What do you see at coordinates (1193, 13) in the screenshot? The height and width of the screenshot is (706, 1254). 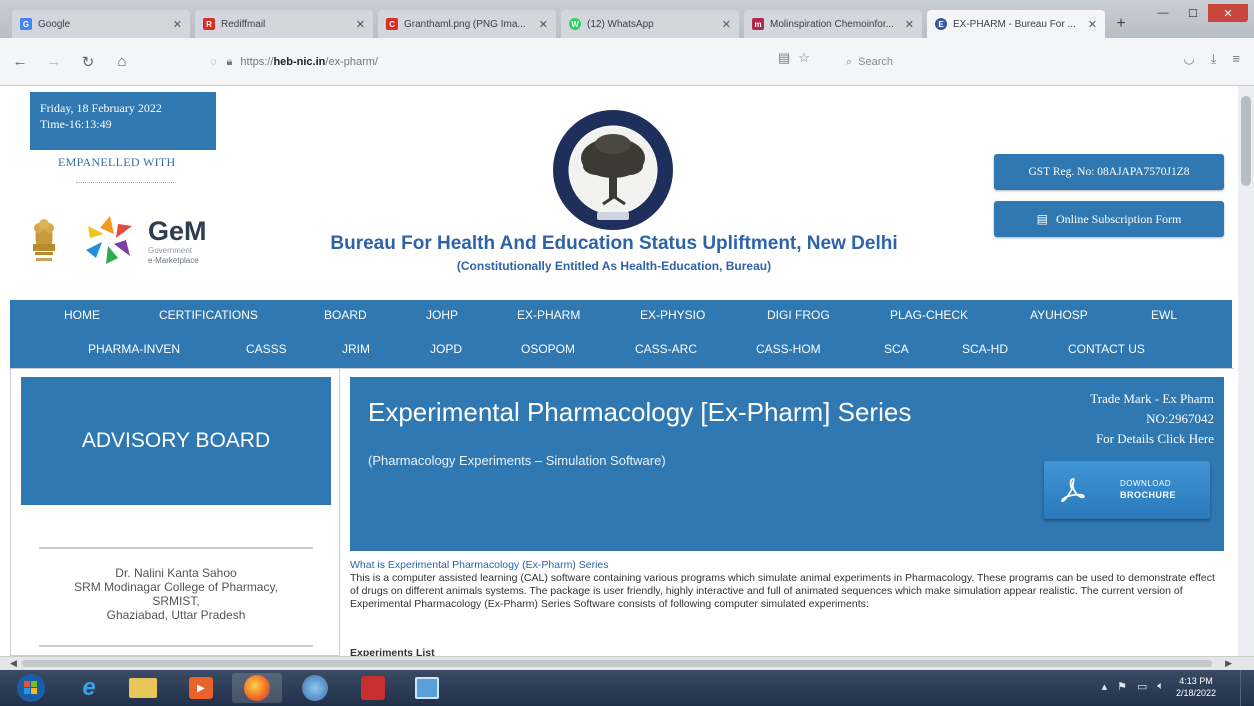 I see `maximize-button: ☐` at bounding box center [1193, 13].